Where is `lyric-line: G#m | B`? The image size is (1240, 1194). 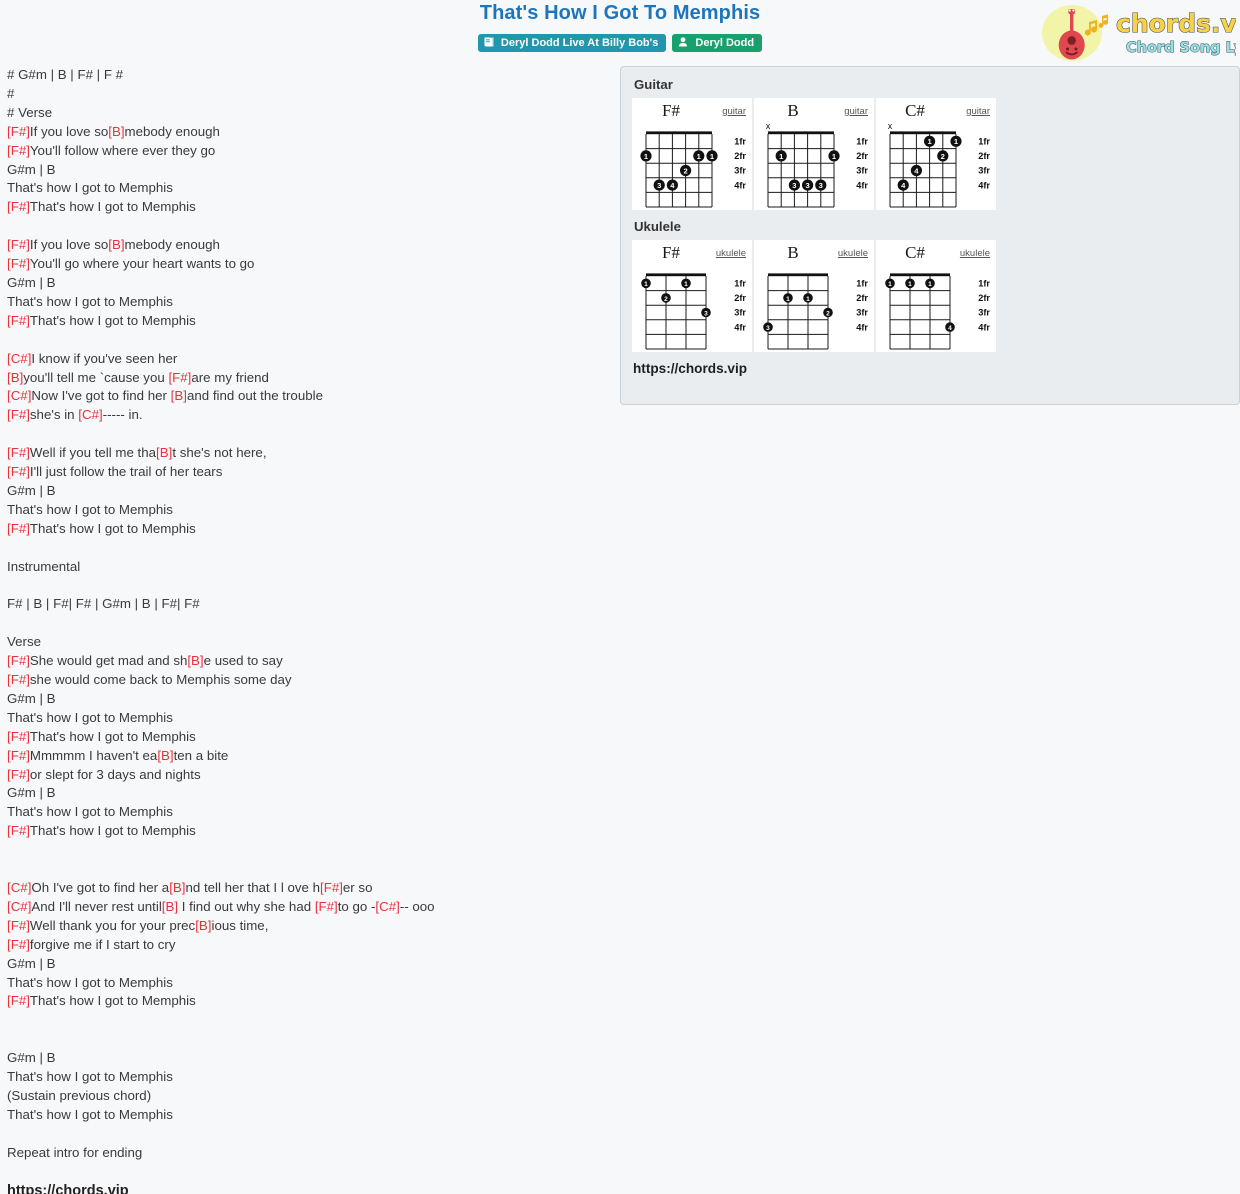
lyric-line: G#m | B is located at coordinates (307, 491).